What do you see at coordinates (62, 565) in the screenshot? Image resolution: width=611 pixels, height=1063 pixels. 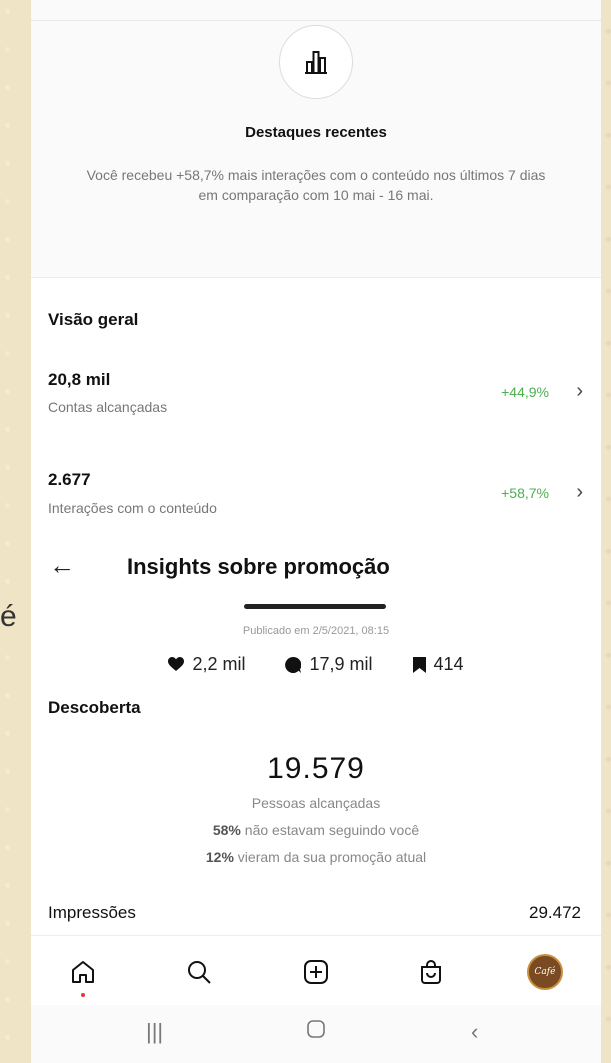 I see `back-arrow-icon: ←` at bounding box center [62, 565].